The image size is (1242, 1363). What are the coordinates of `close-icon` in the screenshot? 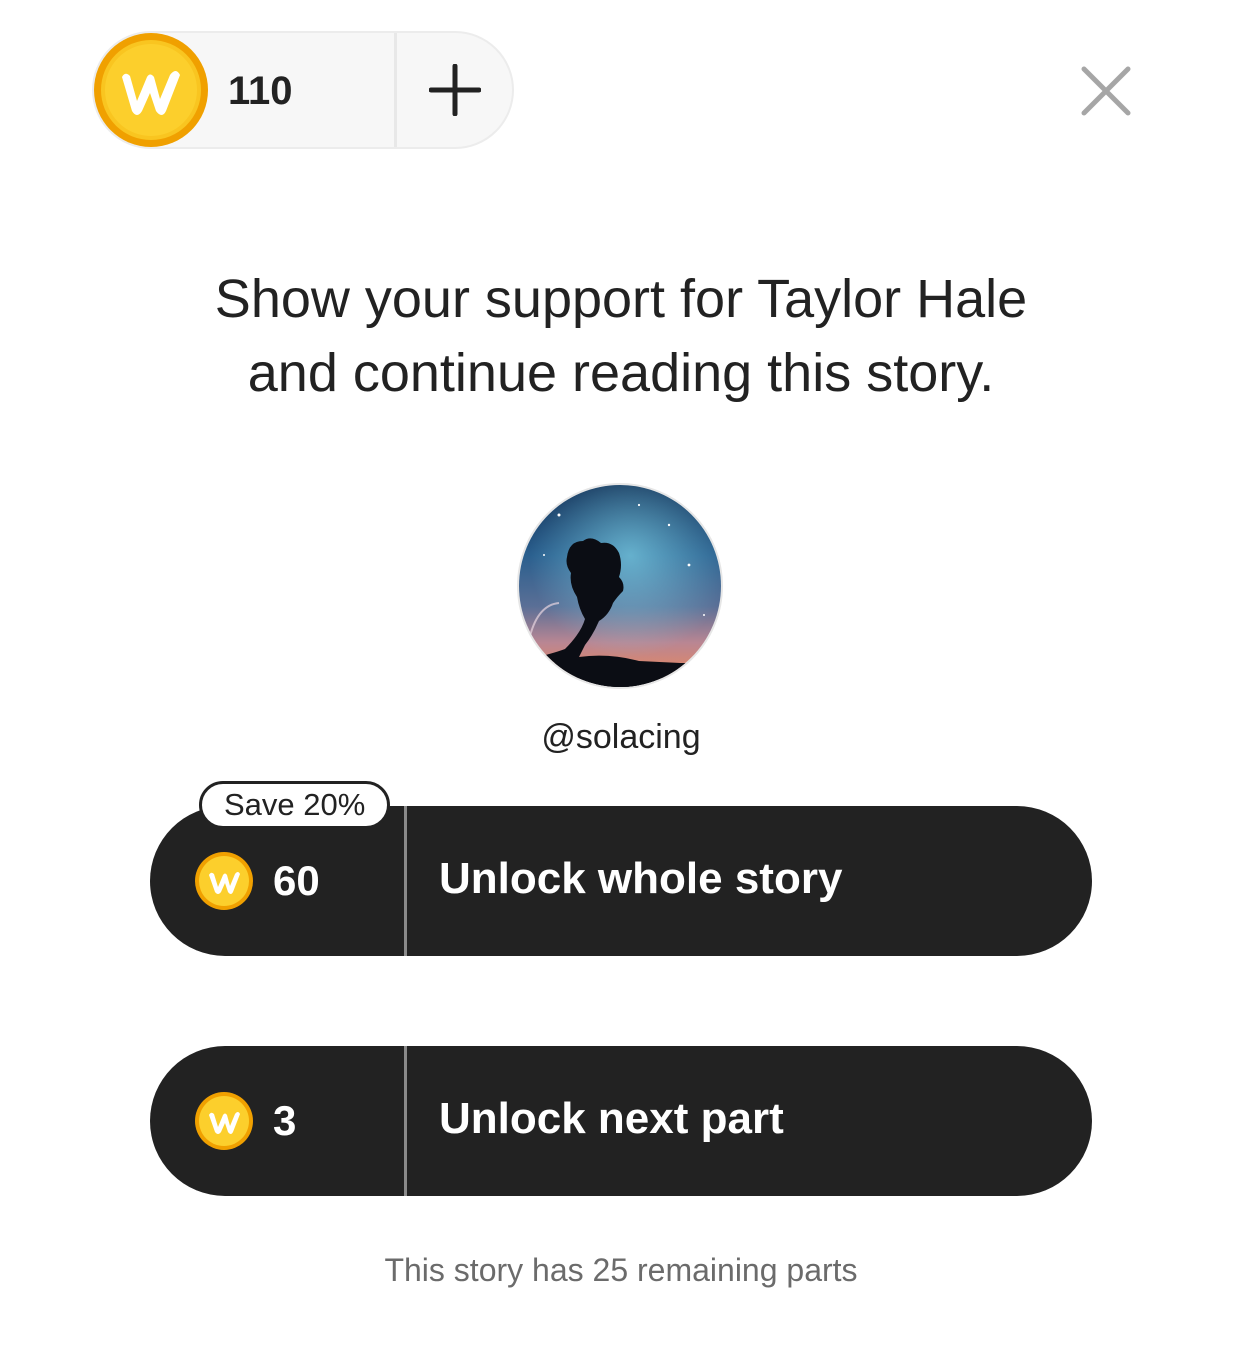 It's located at (1106, 91).